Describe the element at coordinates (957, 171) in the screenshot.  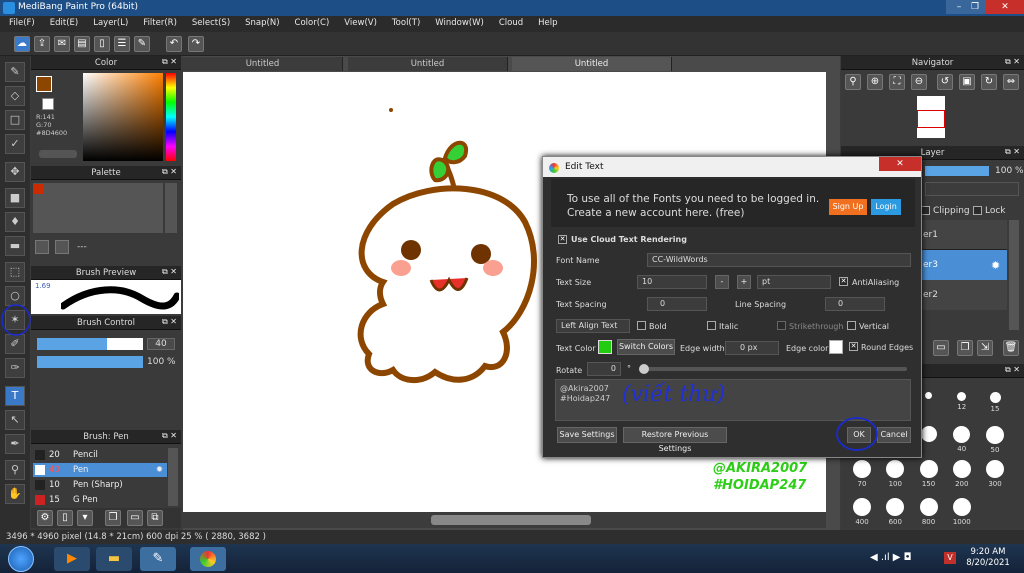
I see `layer-opacity-slider` at that location.